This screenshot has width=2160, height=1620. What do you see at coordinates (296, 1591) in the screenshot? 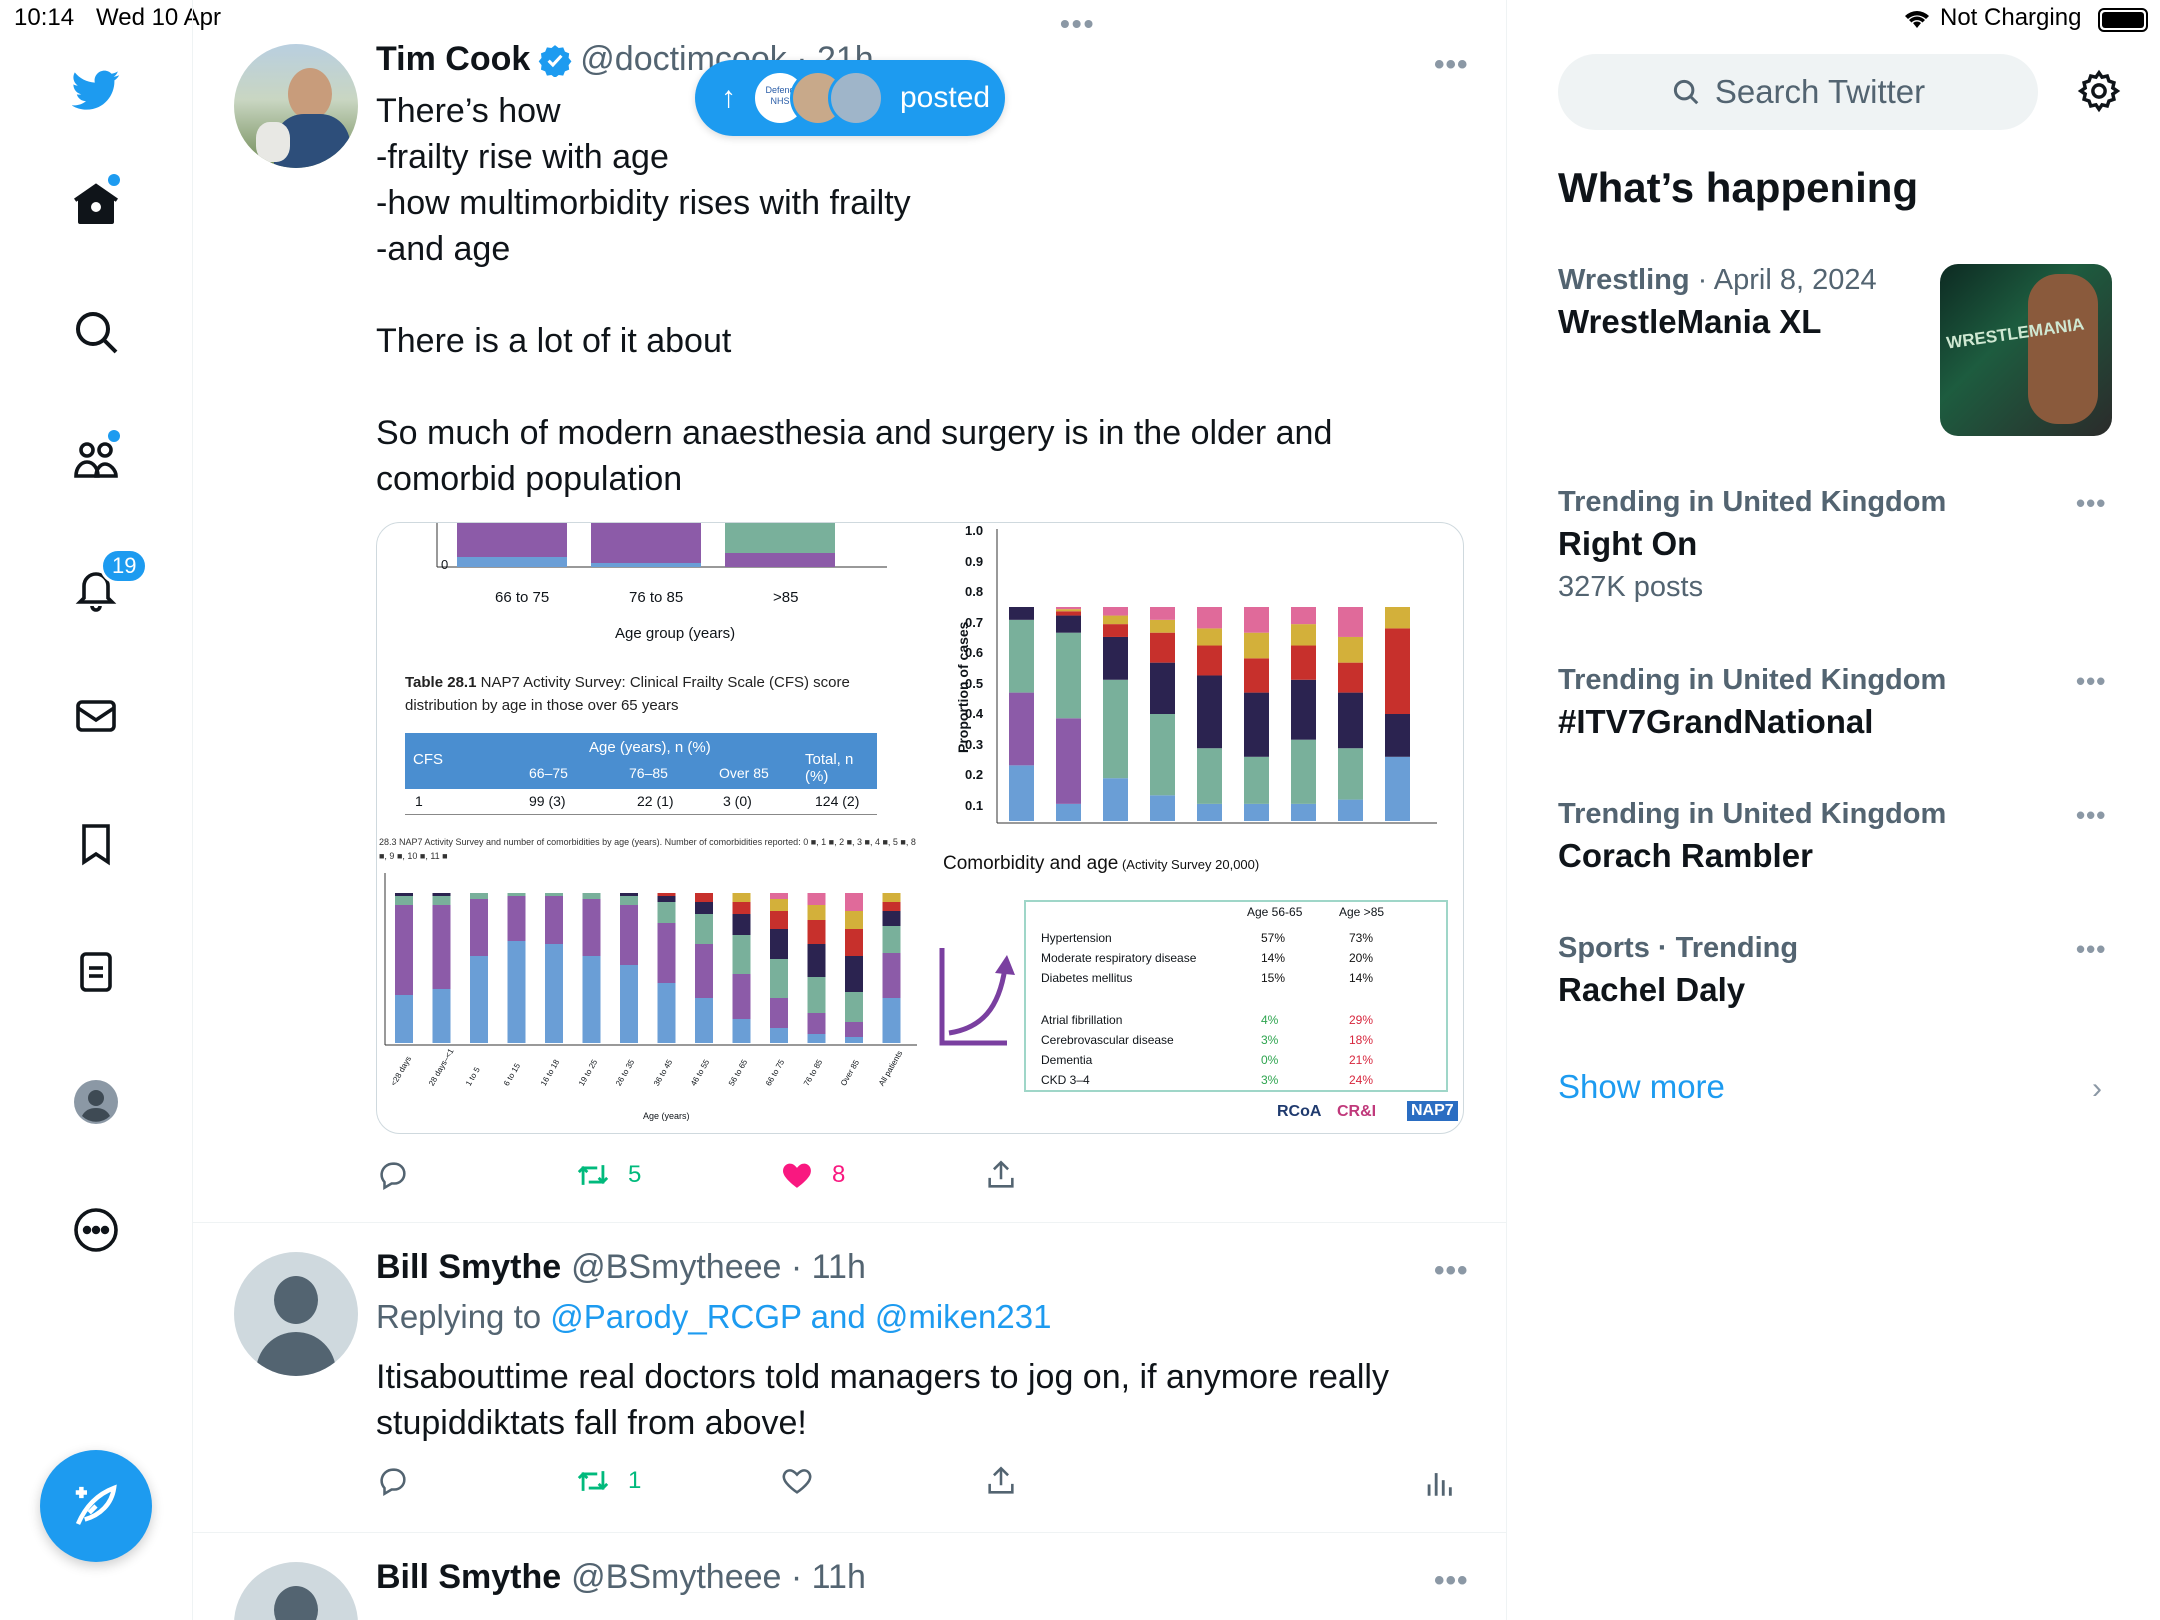
I see `tweet3-avatar` at bounding box center [296, 1591].